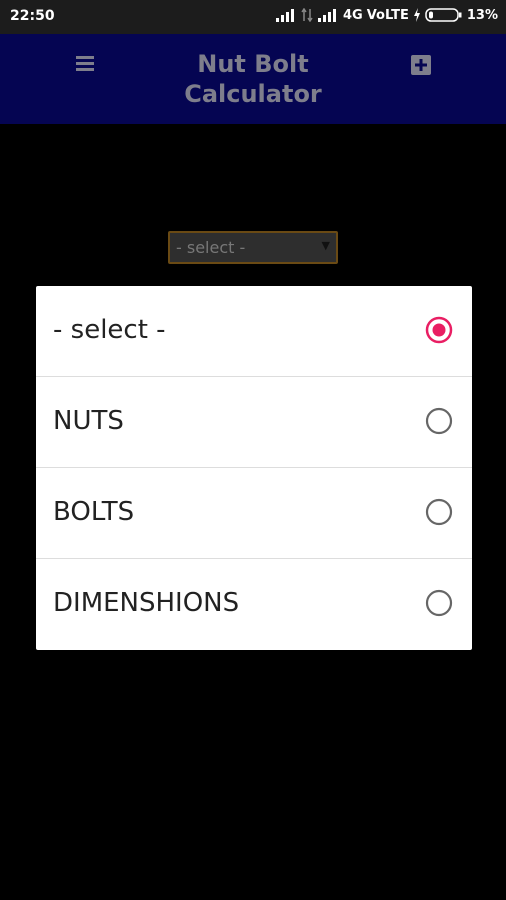  Describe the element at coordinates (211, 247) in the screenshot. I see `spinner-value: - select -` at that location.